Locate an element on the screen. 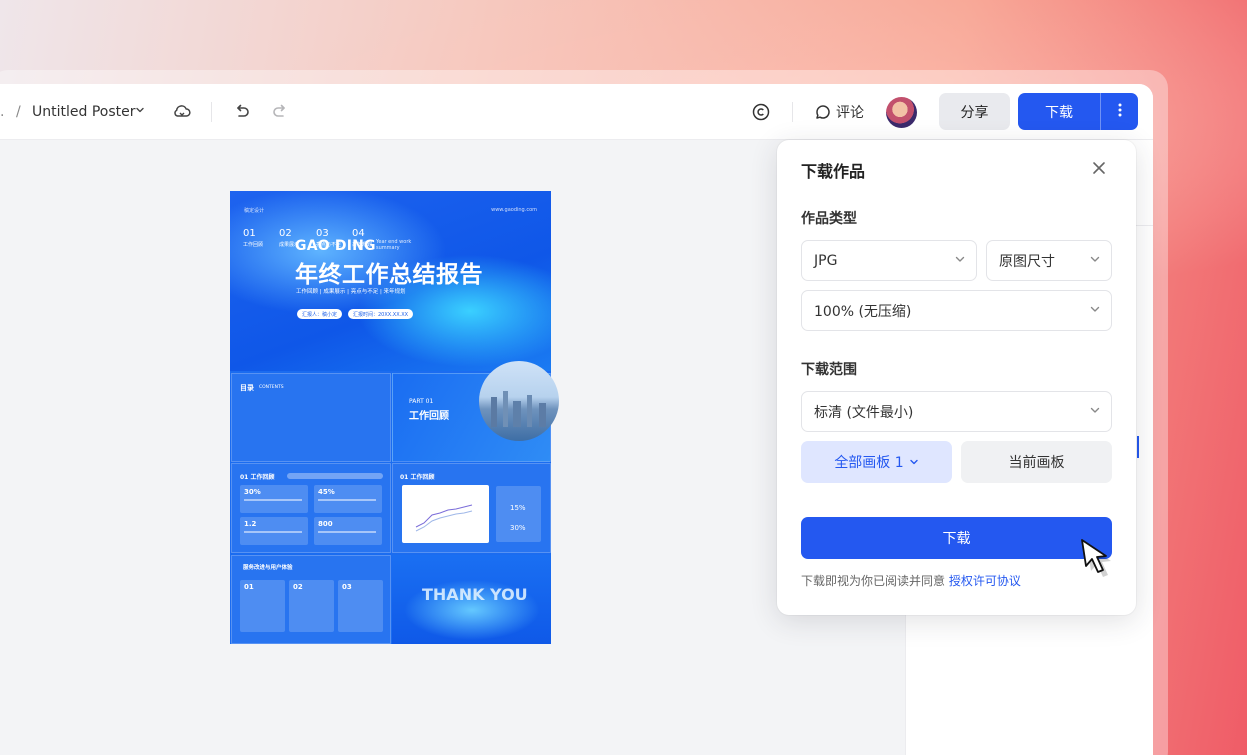  close-icon is located at coordinates (1099, 169).